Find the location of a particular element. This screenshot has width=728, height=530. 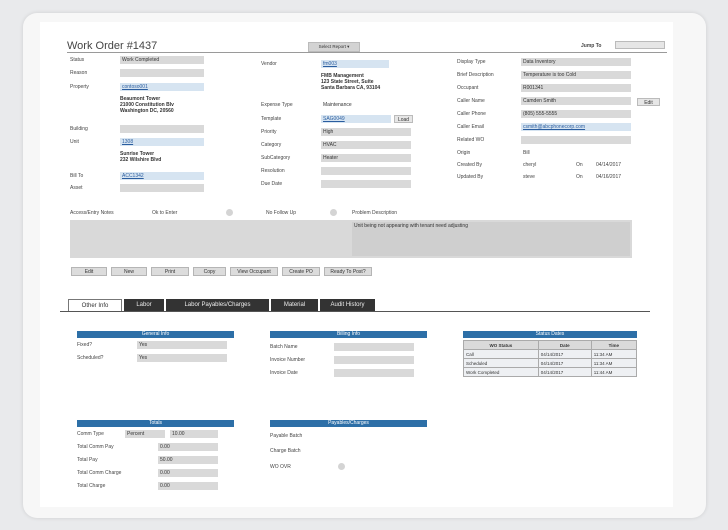

payable-batch-label: Payable Batch is located at coordinates (286, 436).